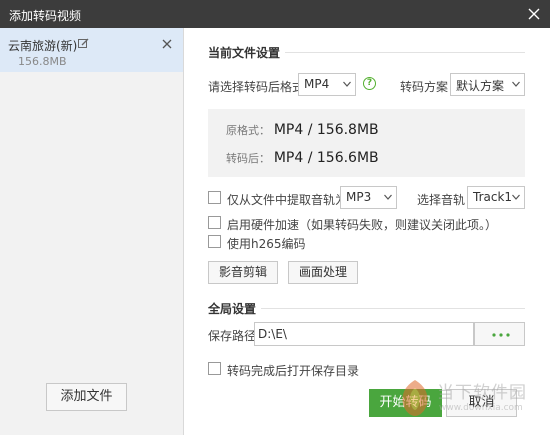  I want to click on hw-accel-label: 启用硬件加速（如果转码失败，则建议关闭此项。）, so click(362, 225).